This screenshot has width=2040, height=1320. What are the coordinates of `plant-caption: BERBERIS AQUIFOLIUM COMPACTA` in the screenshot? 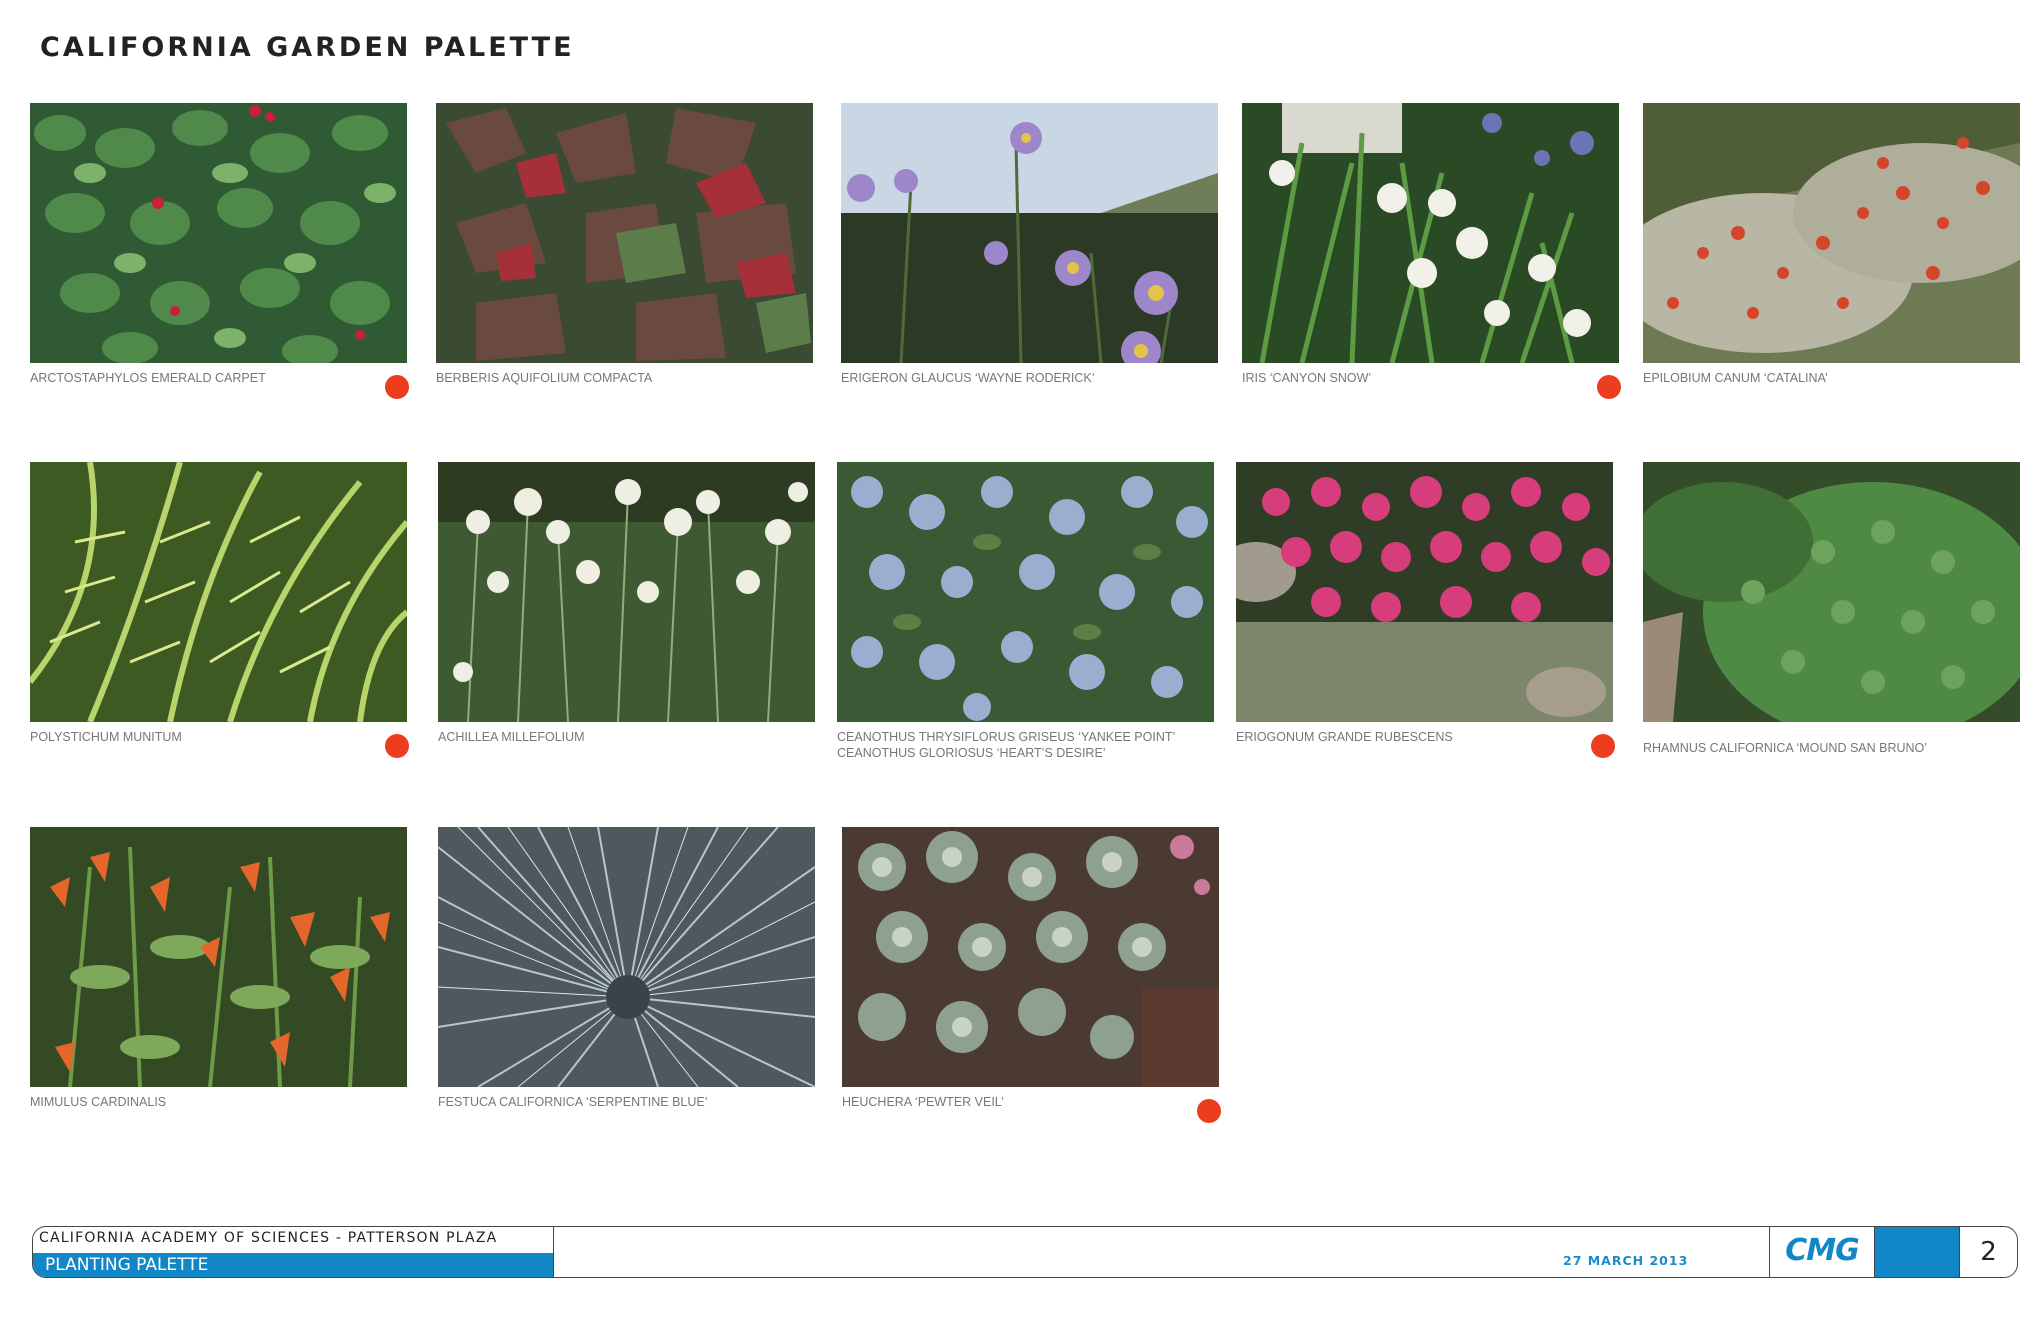 It's located at (601, 378).